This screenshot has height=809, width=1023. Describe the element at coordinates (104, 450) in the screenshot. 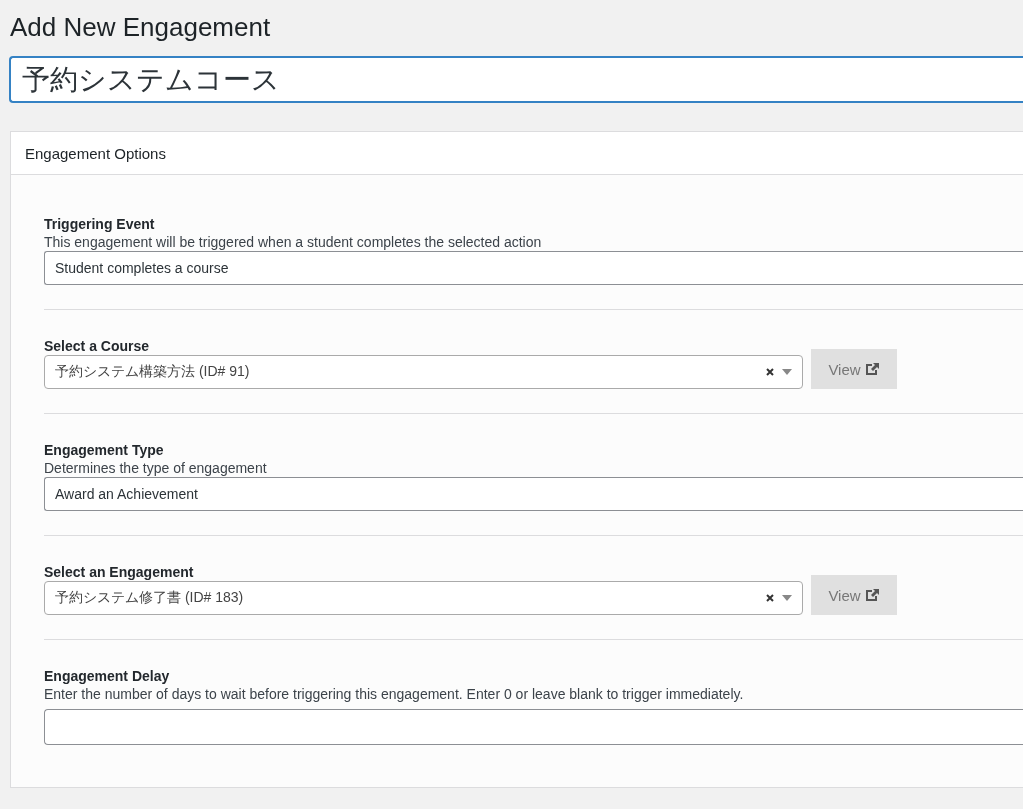

I see `field-label: Engagement Type` at that location.